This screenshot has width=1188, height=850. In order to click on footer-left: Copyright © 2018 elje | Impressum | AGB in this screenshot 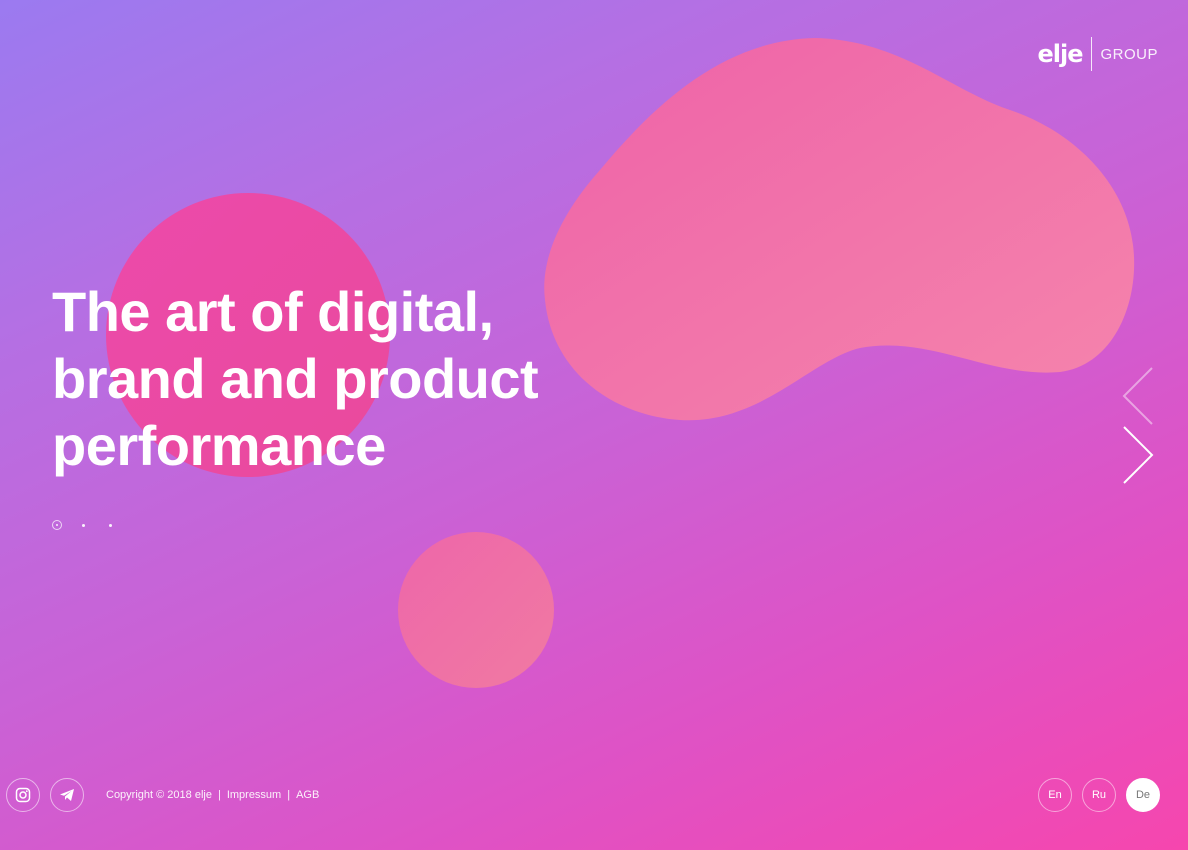, I will do `click(162, 795)`.